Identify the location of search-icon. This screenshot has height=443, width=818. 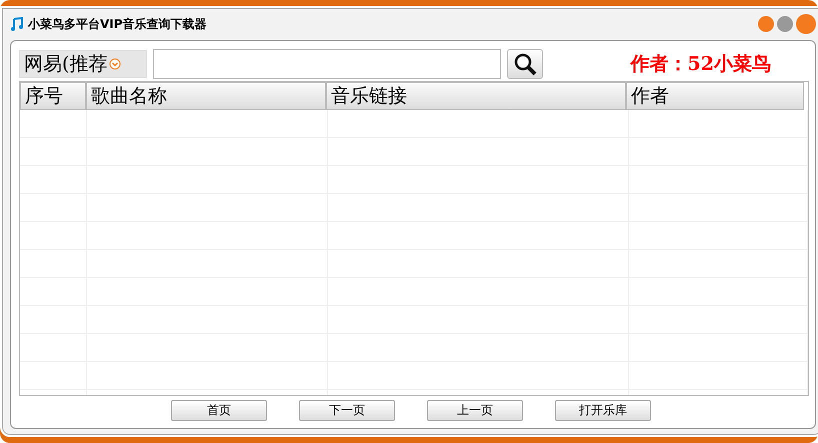
(525, 64).